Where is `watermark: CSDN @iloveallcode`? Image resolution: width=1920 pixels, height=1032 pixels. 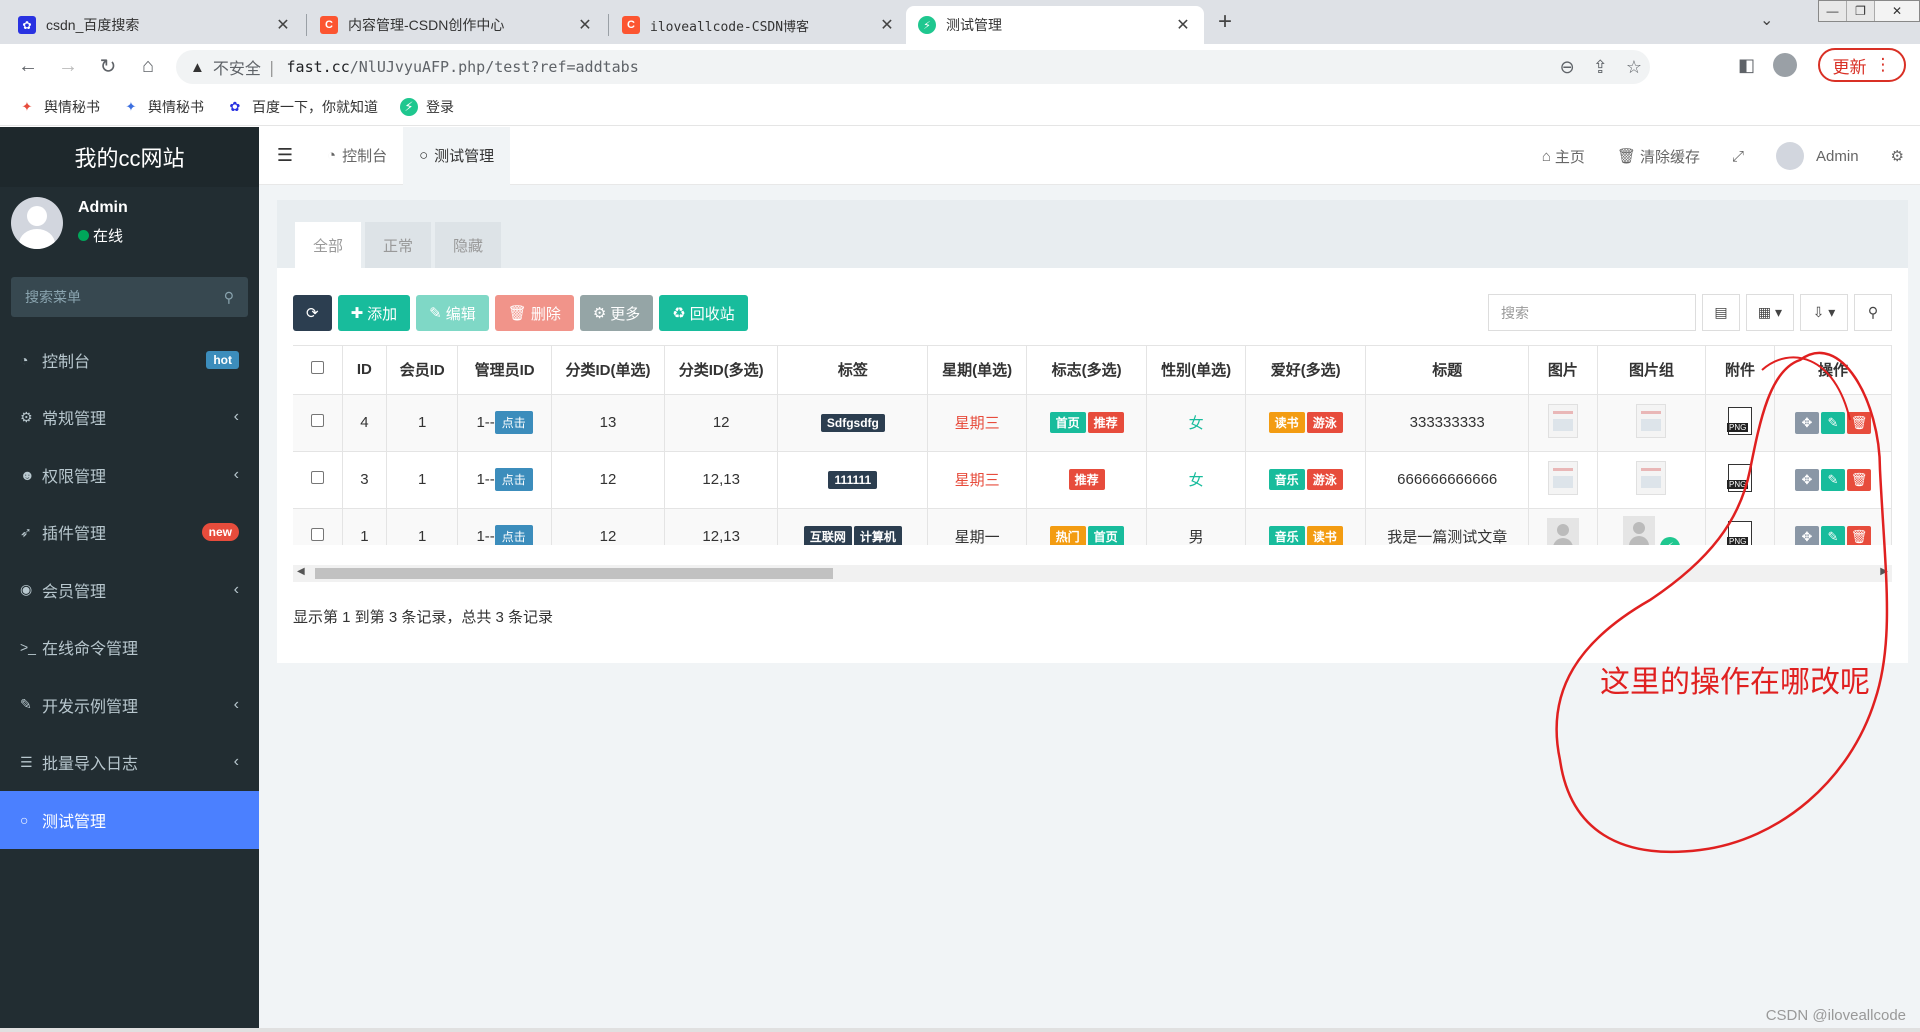 watermark: CSDN @iloveallcode is located at coordinates (1835, 1015).